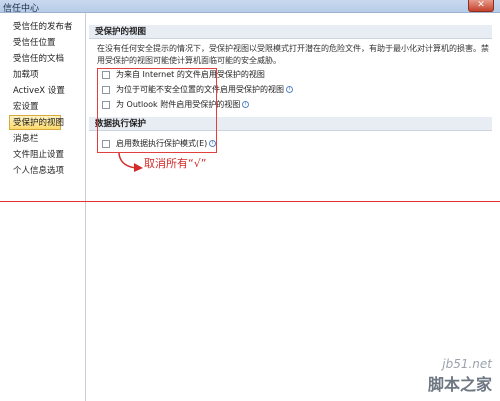  I want to click on sidebar-item-message-bar: 消息栏, so click(47, 139).